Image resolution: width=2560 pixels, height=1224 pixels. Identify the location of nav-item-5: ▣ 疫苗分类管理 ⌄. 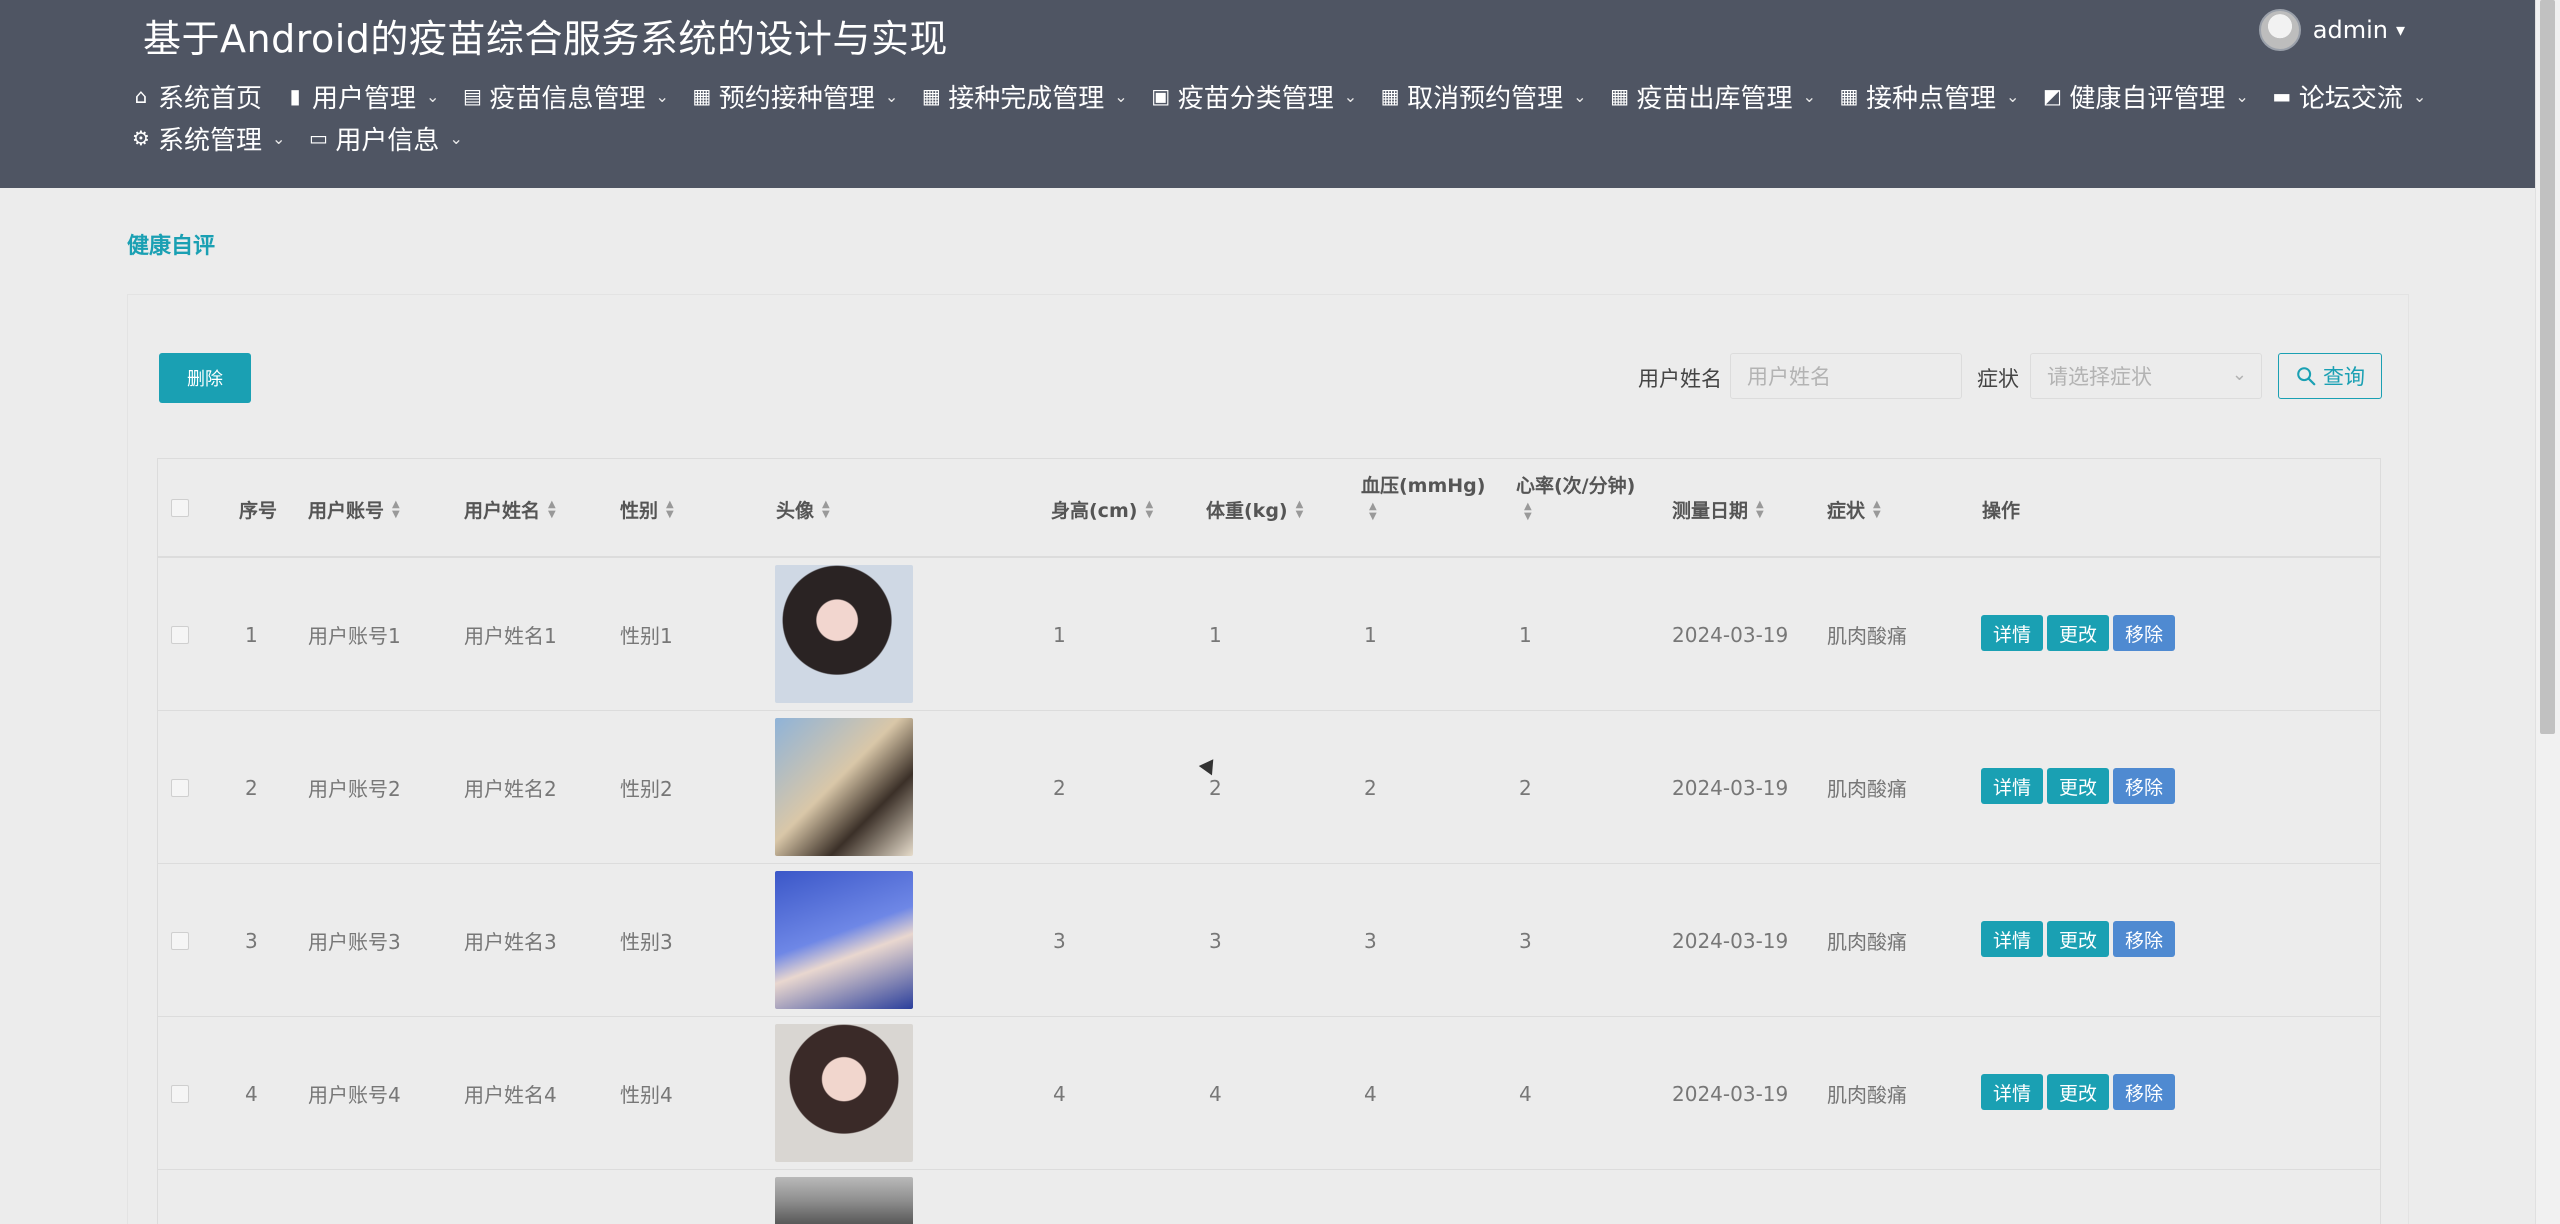
(1253, 96).